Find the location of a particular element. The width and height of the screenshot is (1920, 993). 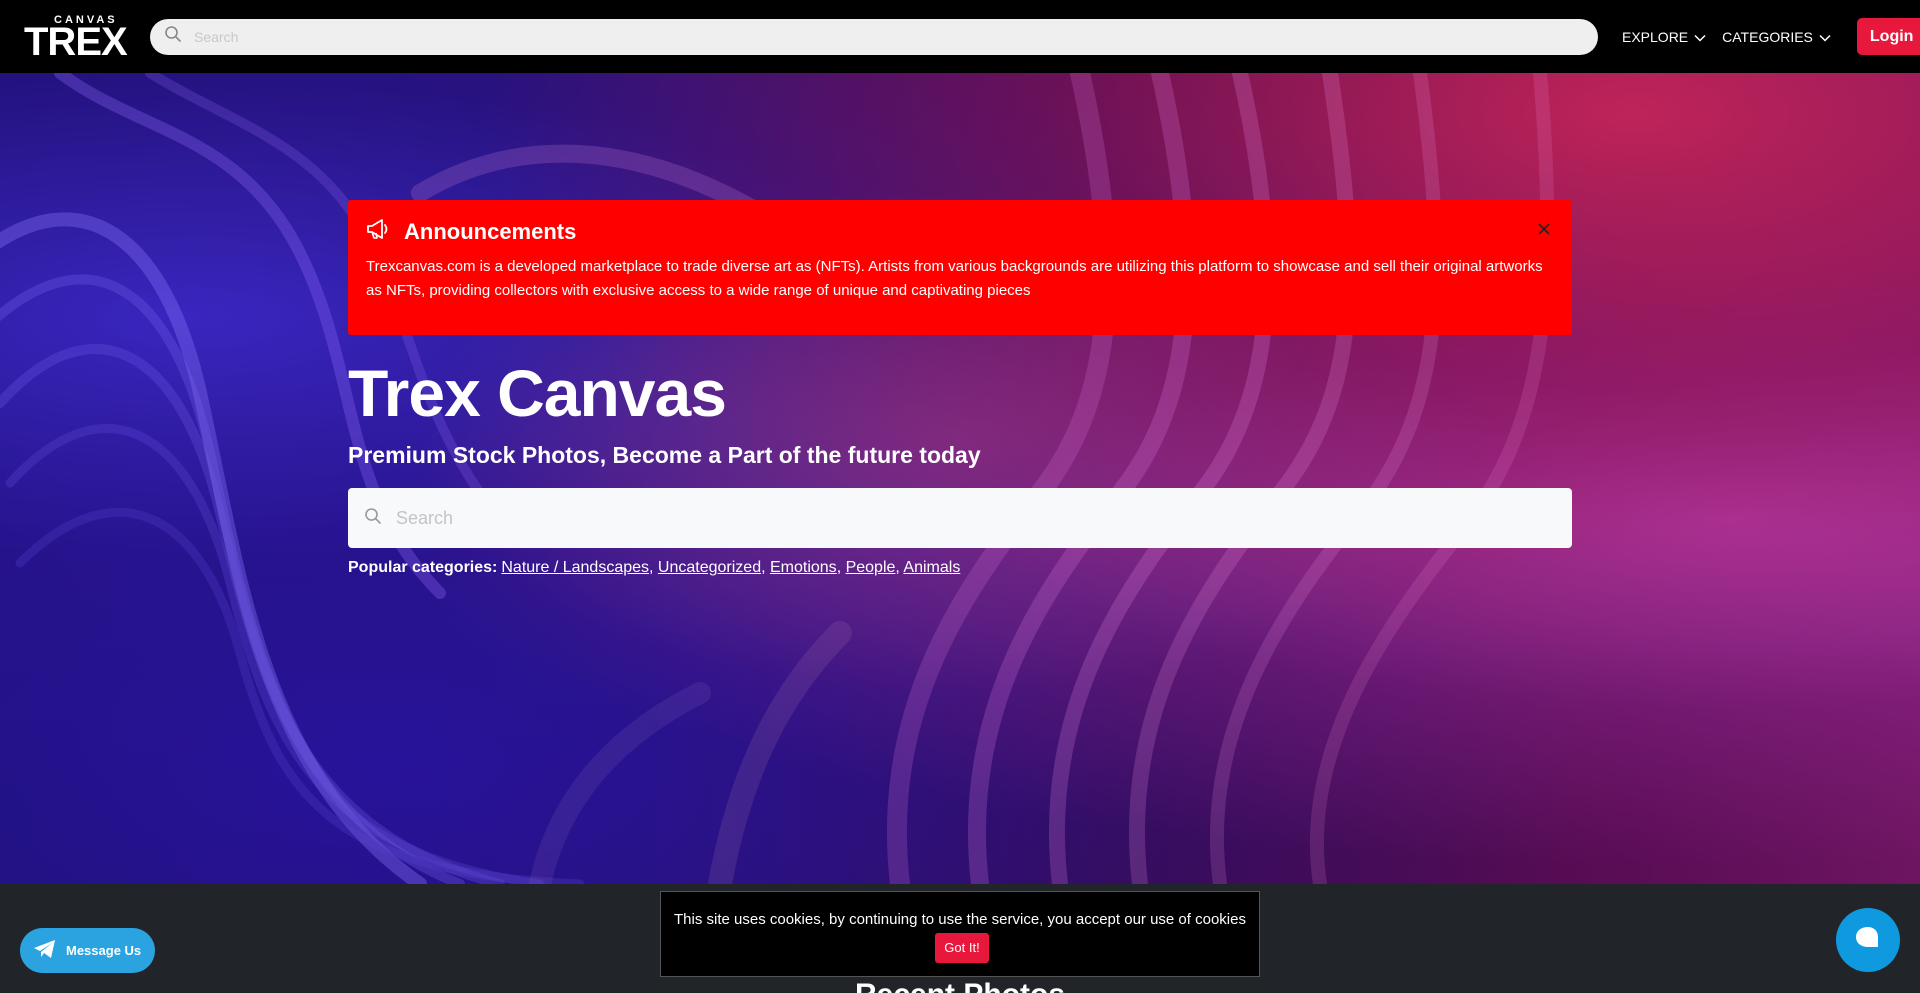

accept-cookies-button: Got It! is located at coordinates (962, 948).